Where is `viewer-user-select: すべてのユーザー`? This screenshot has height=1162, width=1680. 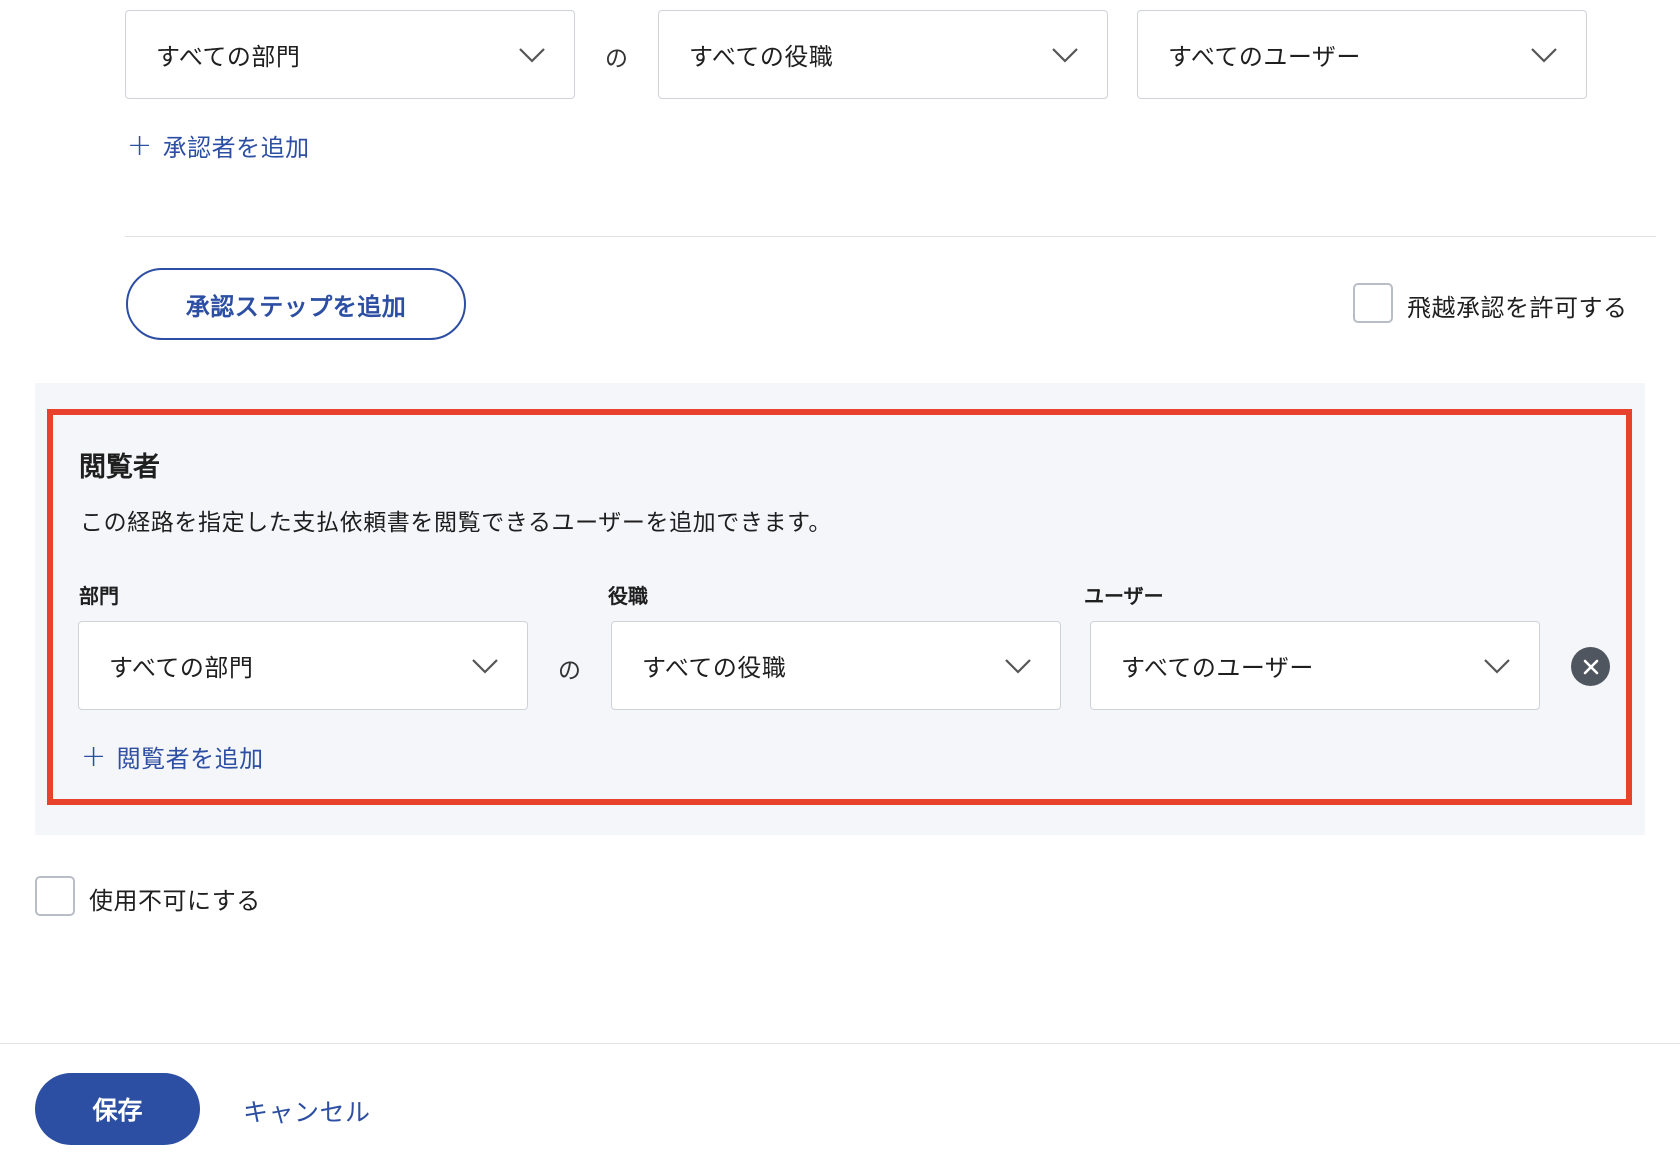
viewer-user-select: すべてのユーザー is located at coordinates (1315, 665).